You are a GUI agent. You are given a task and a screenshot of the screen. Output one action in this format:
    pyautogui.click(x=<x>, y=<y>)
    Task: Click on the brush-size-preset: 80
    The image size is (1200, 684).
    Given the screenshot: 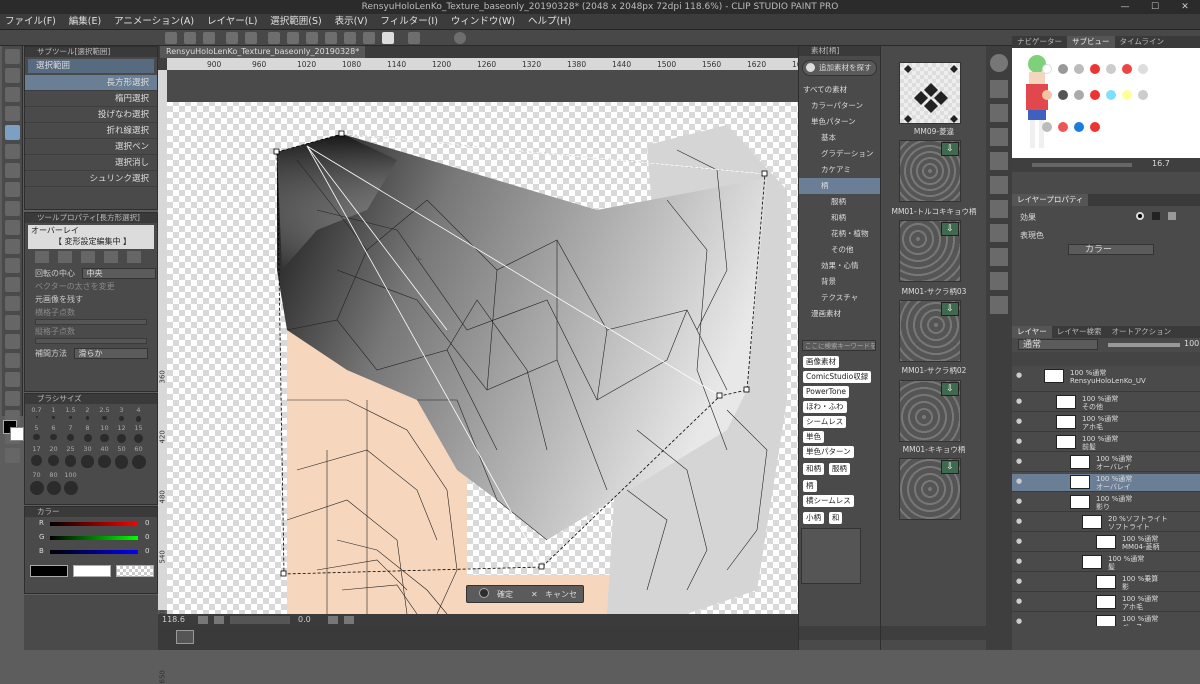 What is the action you would take?
    pyautogui.click(x=53, y=484)
    